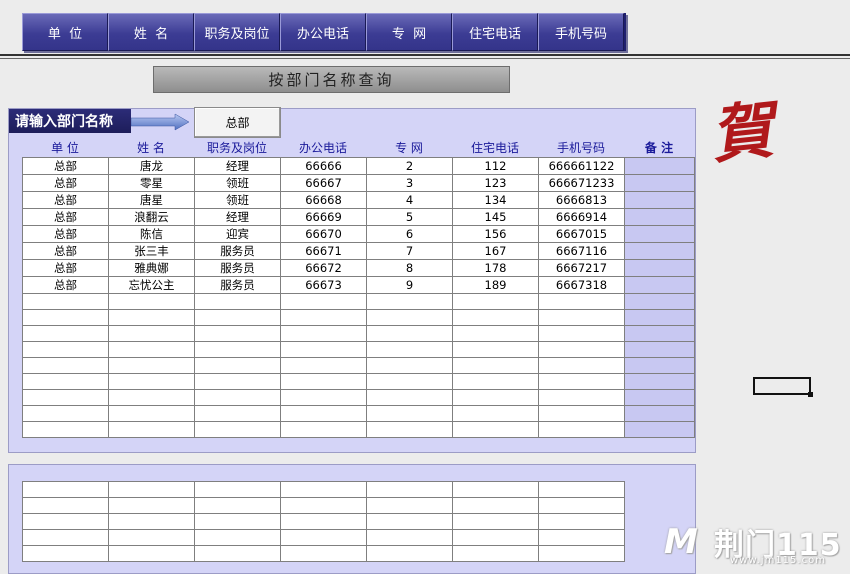  I want to click on nav-button-position: 职务及岗位, so click(237, 32).